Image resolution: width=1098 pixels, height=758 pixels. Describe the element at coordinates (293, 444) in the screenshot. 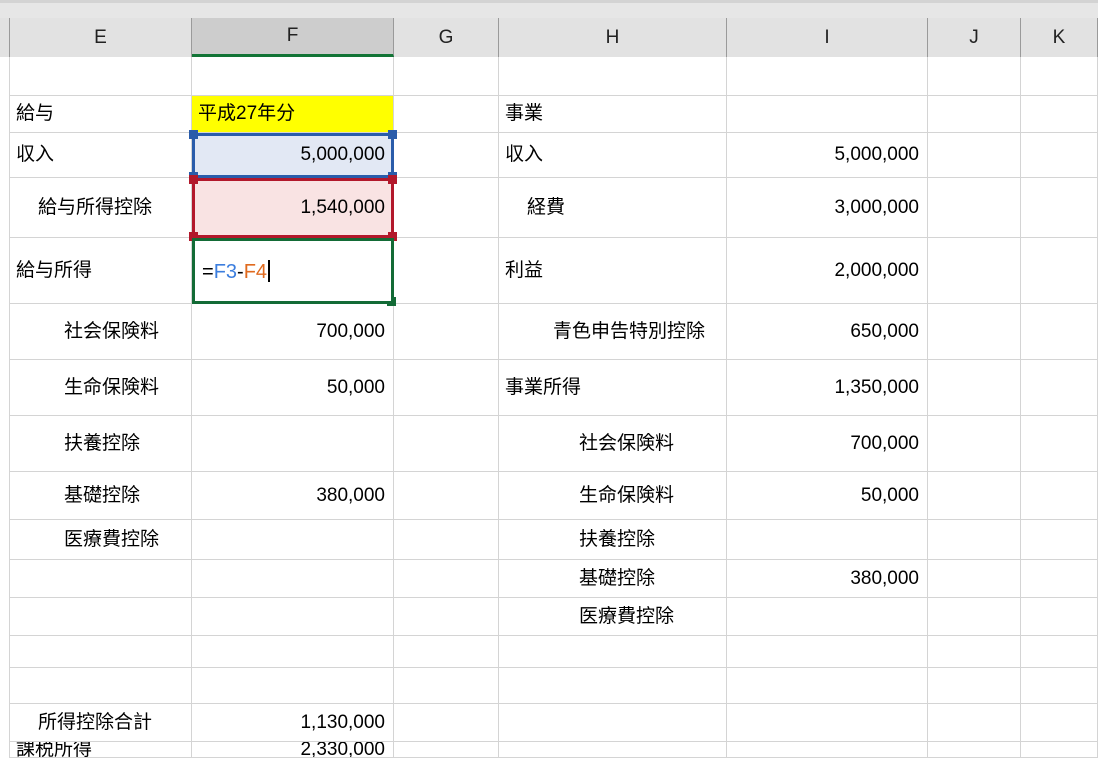

I see `cell-F8` at that location.